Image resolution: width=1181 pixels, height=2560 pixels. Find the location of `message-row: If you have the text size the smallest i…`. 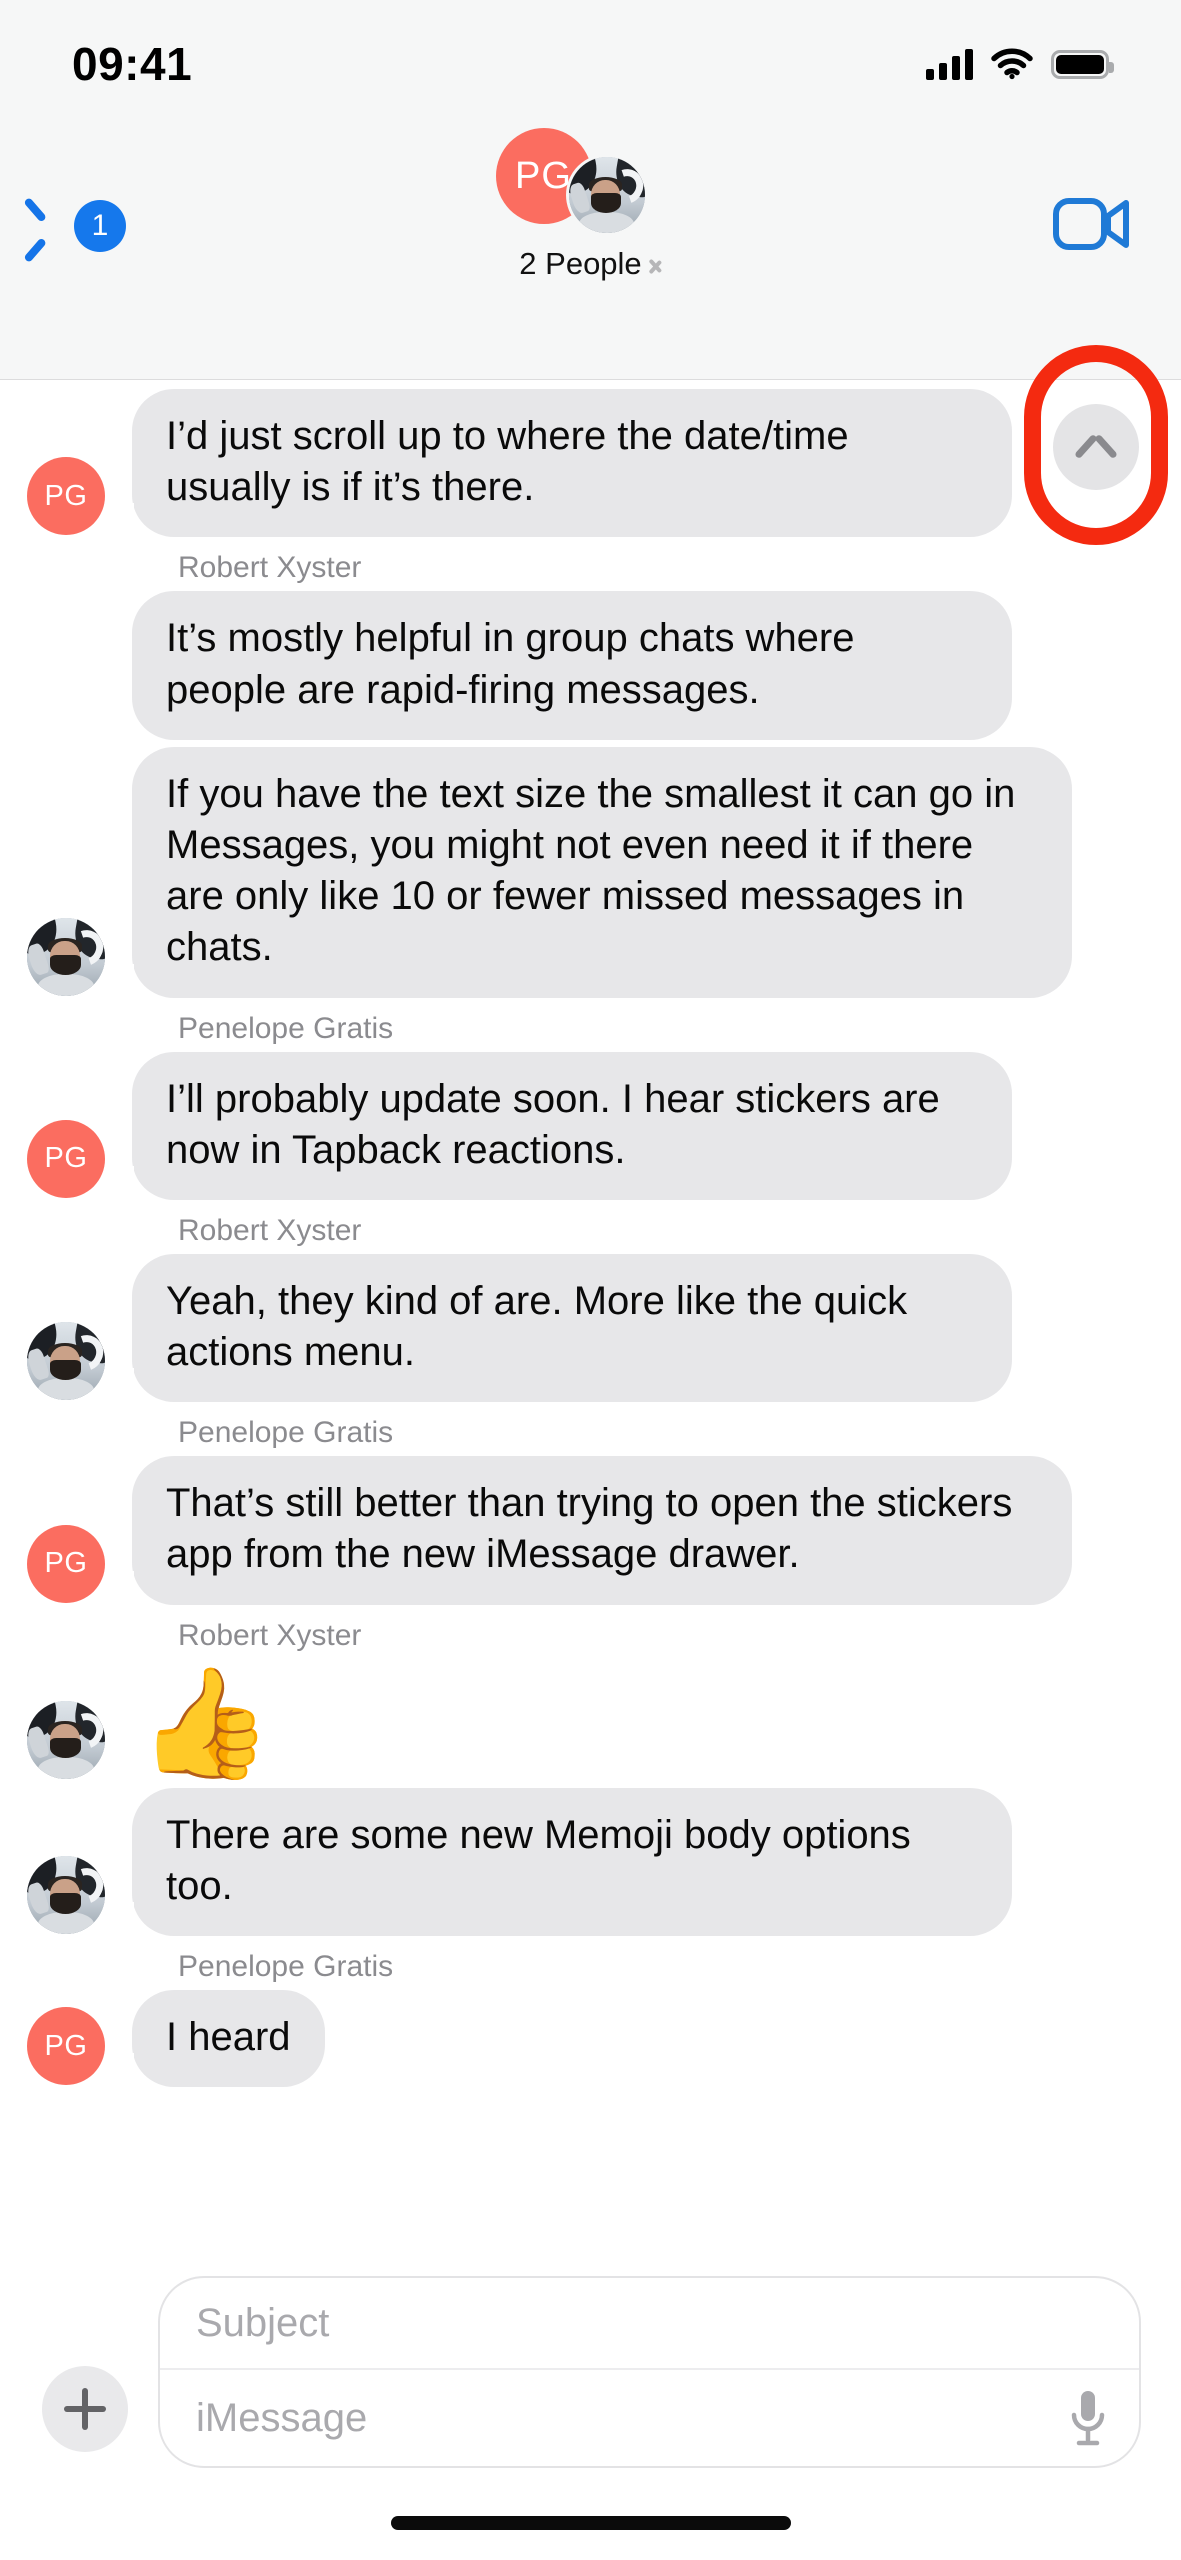

message-row: If you have the text size the smallest i… is located at coordinates (590, 872).